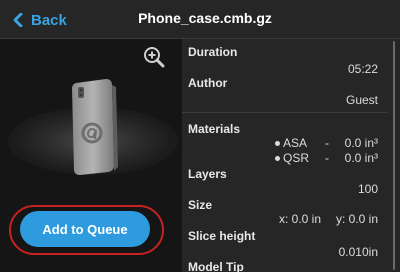 This screenshot has height=272, width=400. What do you see at coordinates (154, 57) in the screenshot?
I see `zoom-in-icon` at bounding box center [154, 57].